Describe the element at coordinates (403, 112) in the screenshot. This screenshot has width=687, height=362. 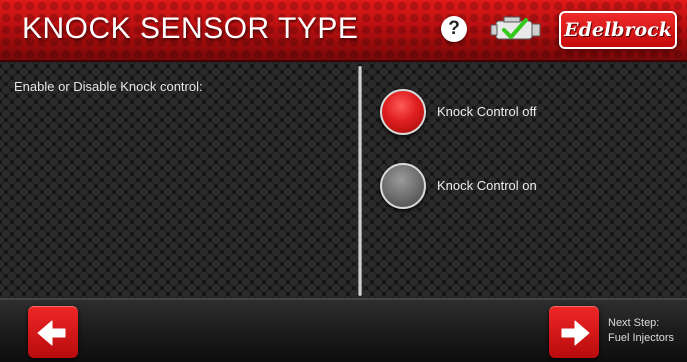
I see `radio-selected-icon` at that location.